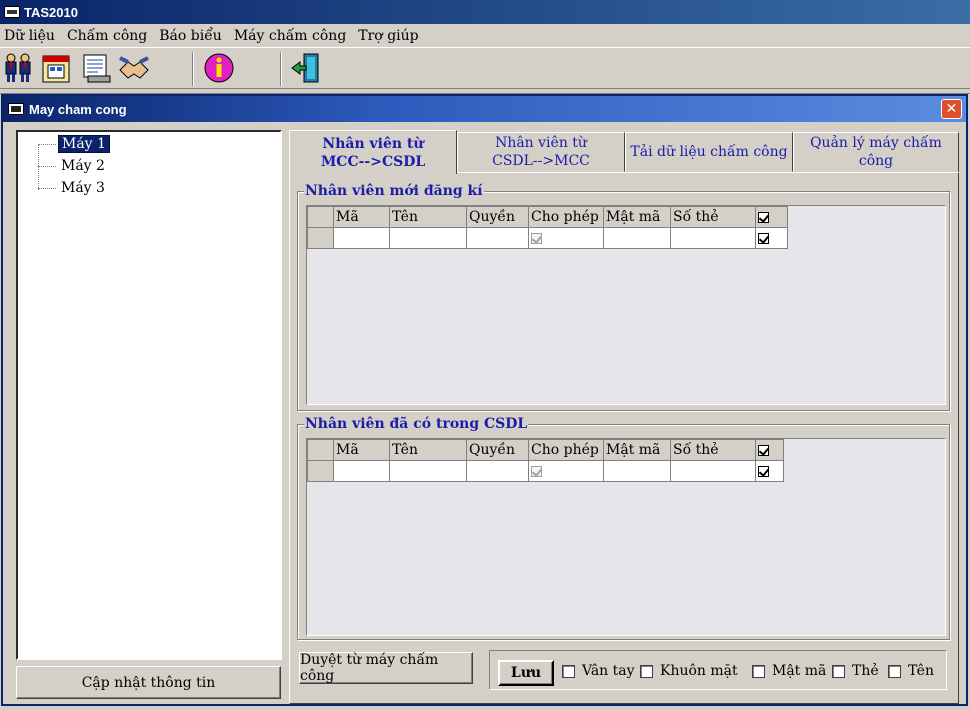 The height and width of the screenshot is (710, 970). Describe the element at coordinates (51, 12) in the screenshot. I see `app-title: TAS2010` at that location.